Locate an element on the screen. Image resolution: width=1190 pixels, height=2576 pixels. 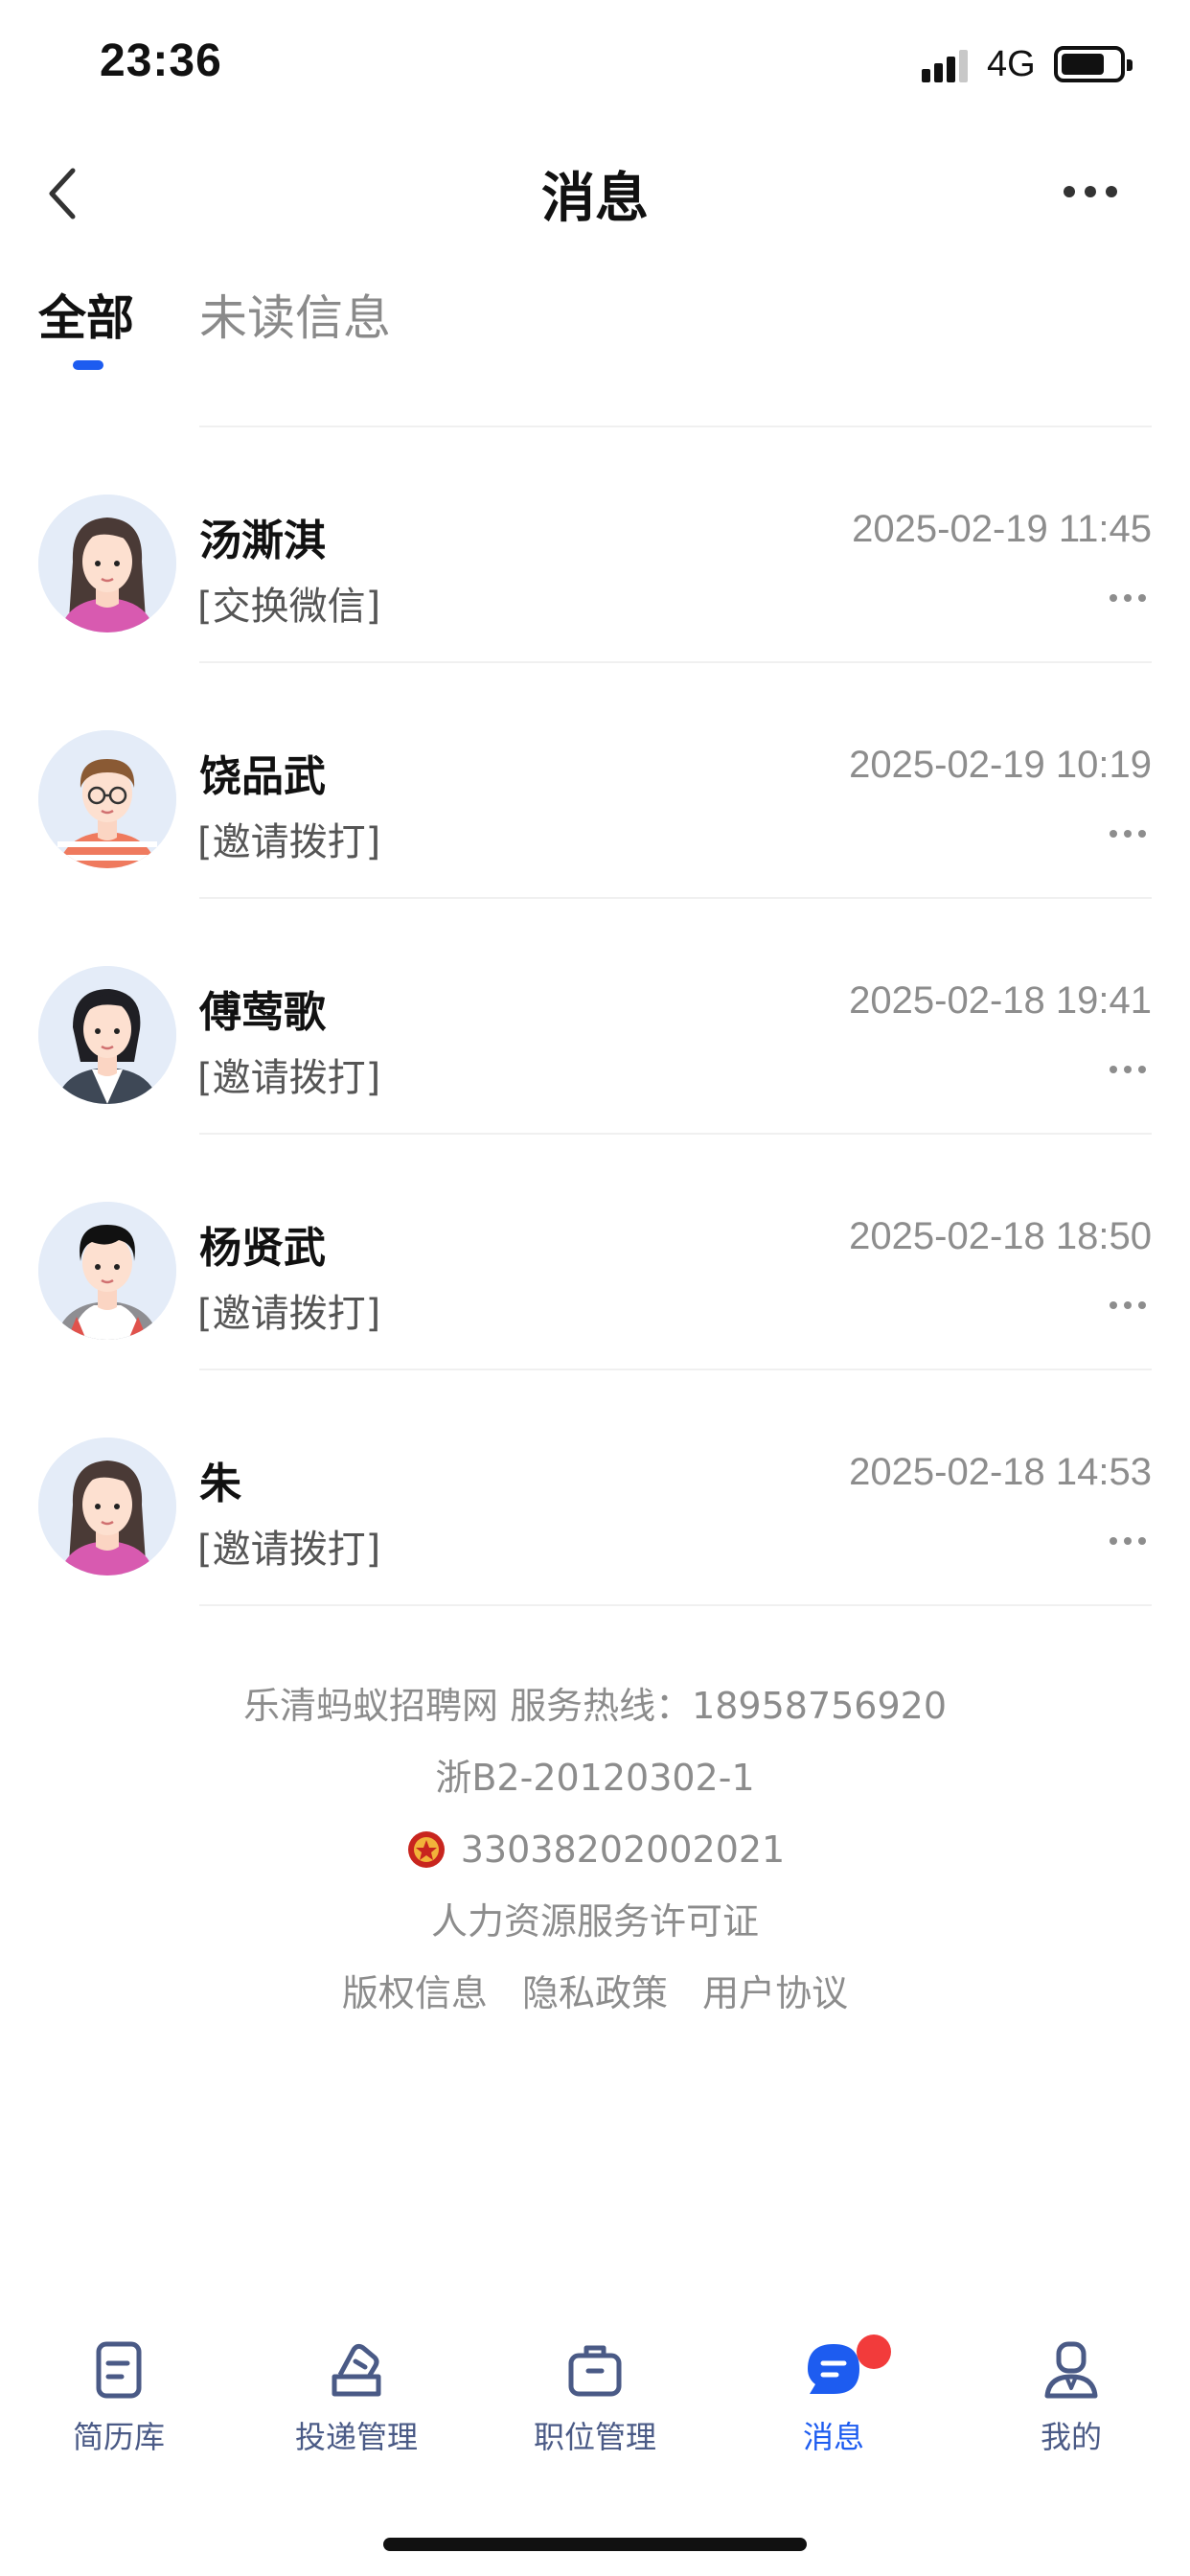
nav-bar: 消息 is located at coordinates (595, 191).